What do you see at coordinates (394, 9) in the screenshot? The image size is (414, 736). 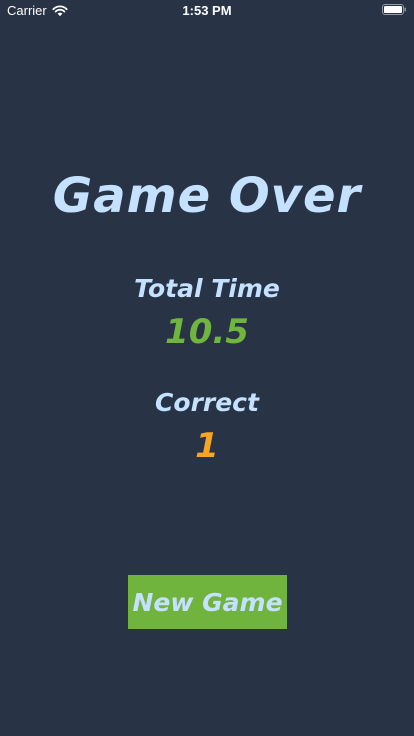 I see `battery-icon` at bounding box center [394, 9].